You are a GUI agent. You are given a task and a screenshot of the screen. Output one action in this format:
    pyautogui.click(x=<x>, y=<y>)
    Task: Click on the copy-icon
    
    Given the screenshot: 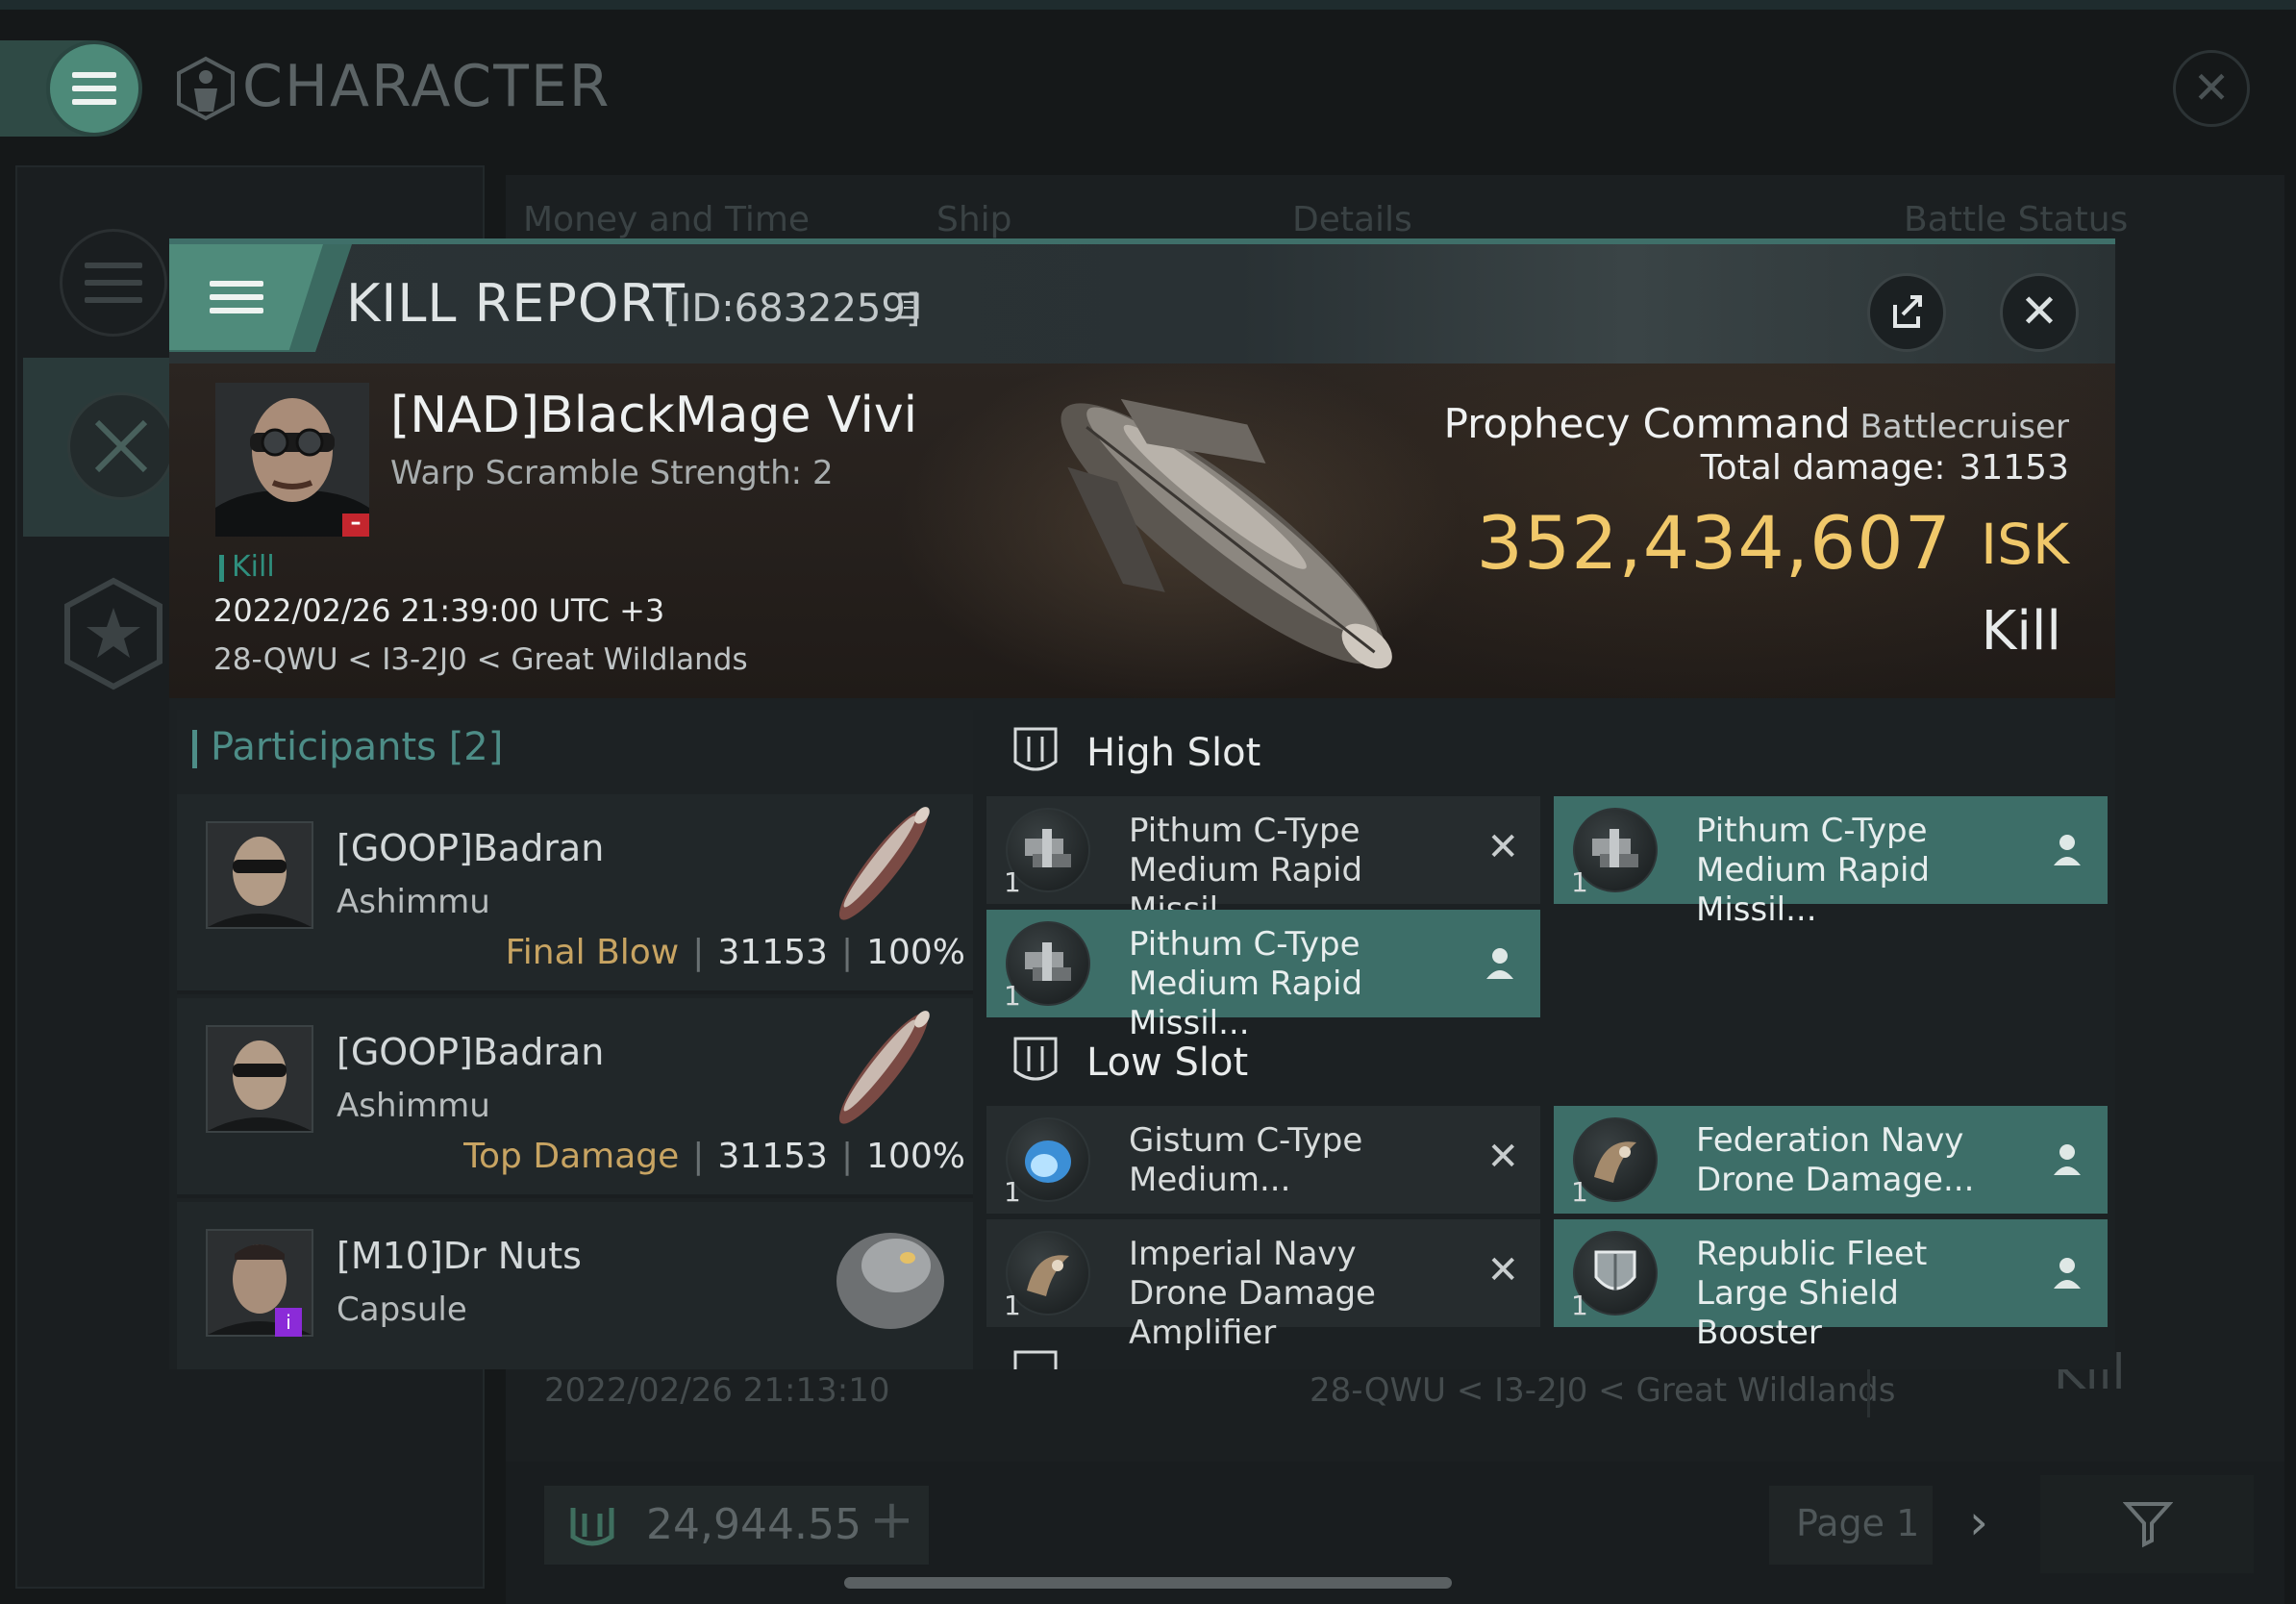 What is the action you would take?
    pyautogui.click(x=909, y=306)
    